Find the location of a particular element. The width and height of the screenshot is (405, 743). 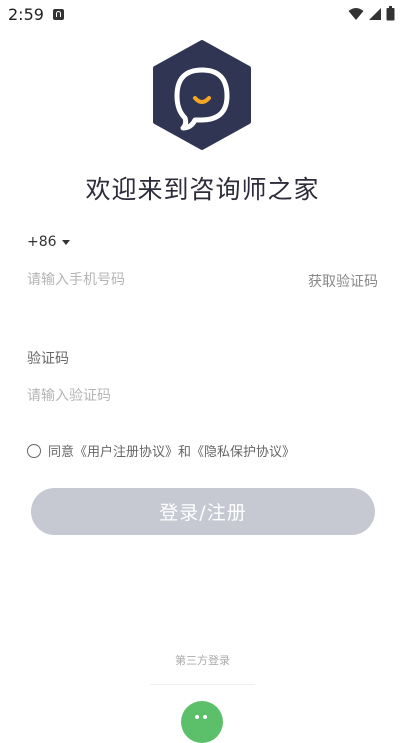

wifi-icon is located at coordinates (356, 13).